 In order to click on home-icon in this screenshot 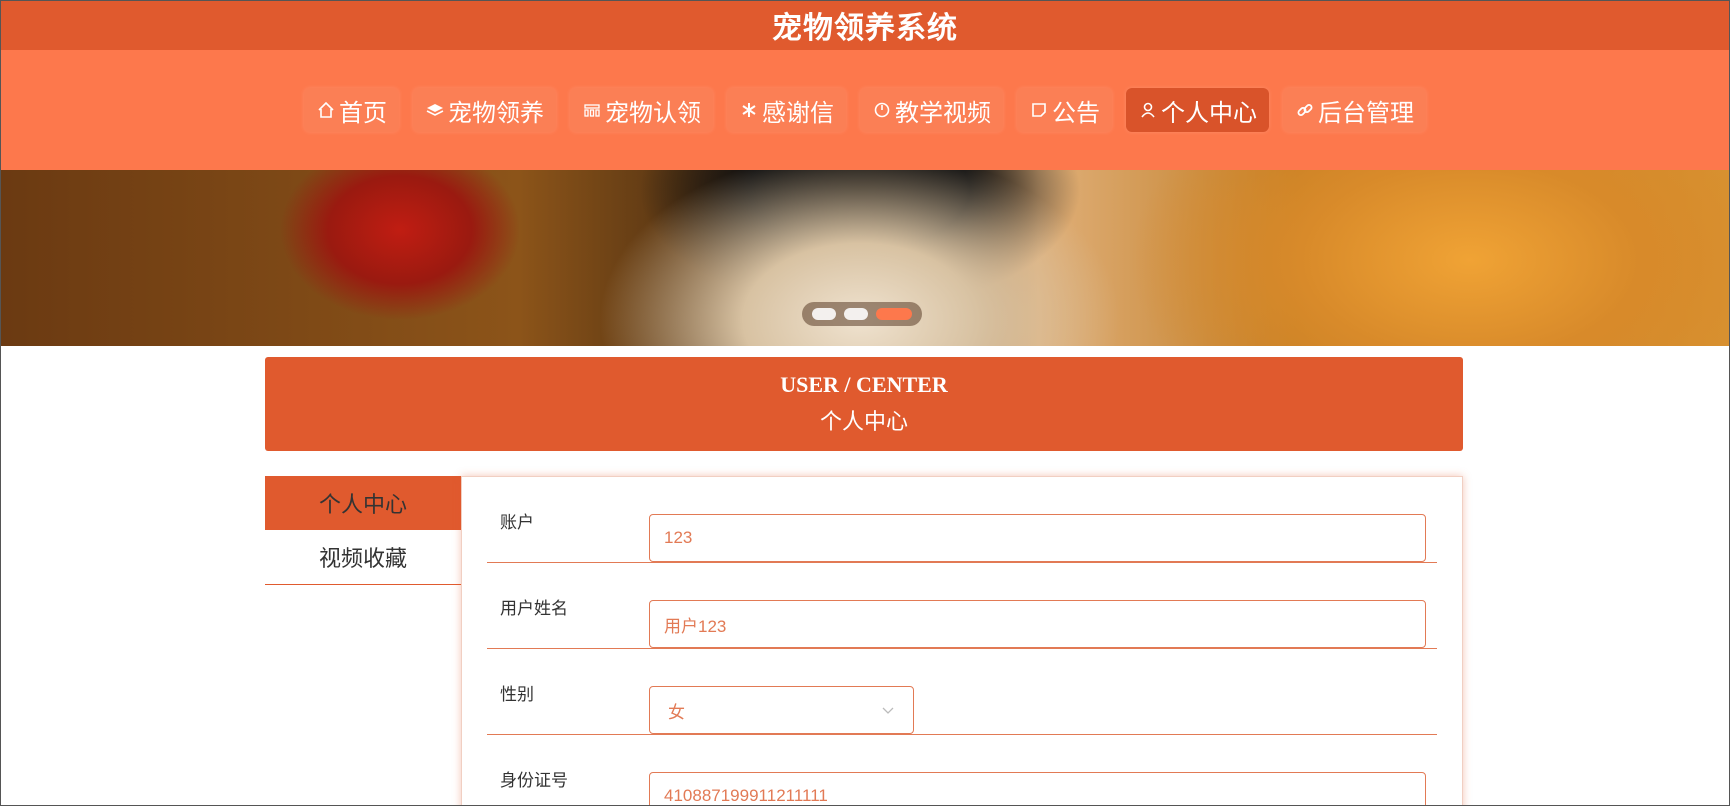, I will do `click(326, 110)`.